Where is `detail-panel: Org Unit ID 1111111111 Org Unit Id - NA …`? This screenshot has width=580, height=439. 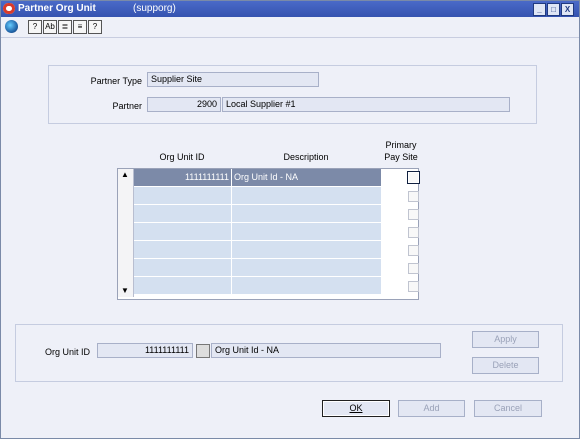 detail-panel: Org Unit ID 1111111111 Org Unit Id - NA … is located at coordinates (289, 353).